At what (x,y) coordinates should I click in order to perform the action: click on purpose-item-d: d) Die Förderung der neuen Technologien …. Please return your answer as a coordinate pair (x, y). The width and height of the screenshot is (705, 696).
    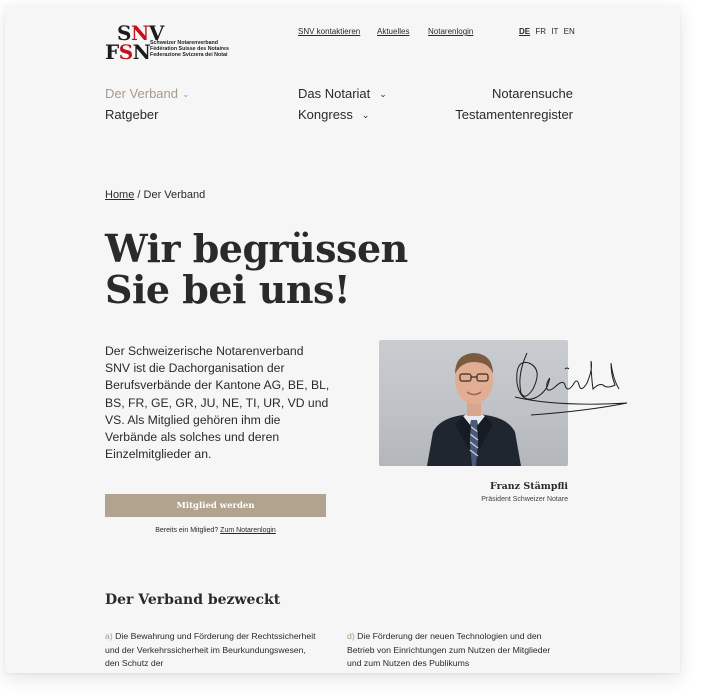
    Looking at the image, I should click on (454, 650).